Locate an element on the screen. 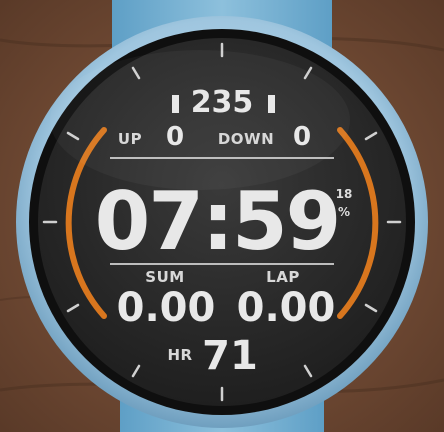 This screenshot has width=444, height=432. battery-value: 18 is located at coordinates (344, 194).